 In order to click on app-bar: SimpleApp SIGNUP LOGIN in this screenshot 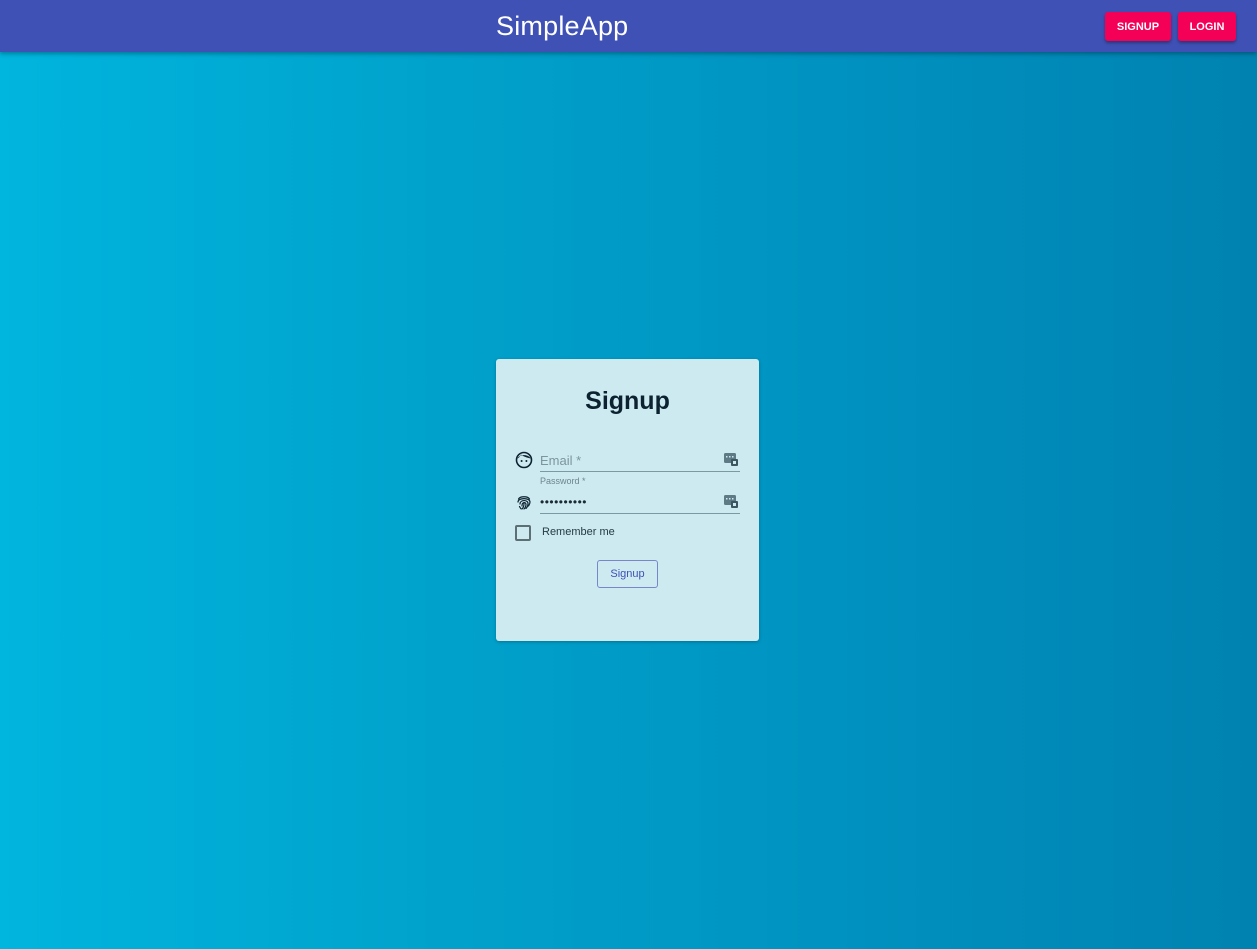, I will do `click(628, 26)`.